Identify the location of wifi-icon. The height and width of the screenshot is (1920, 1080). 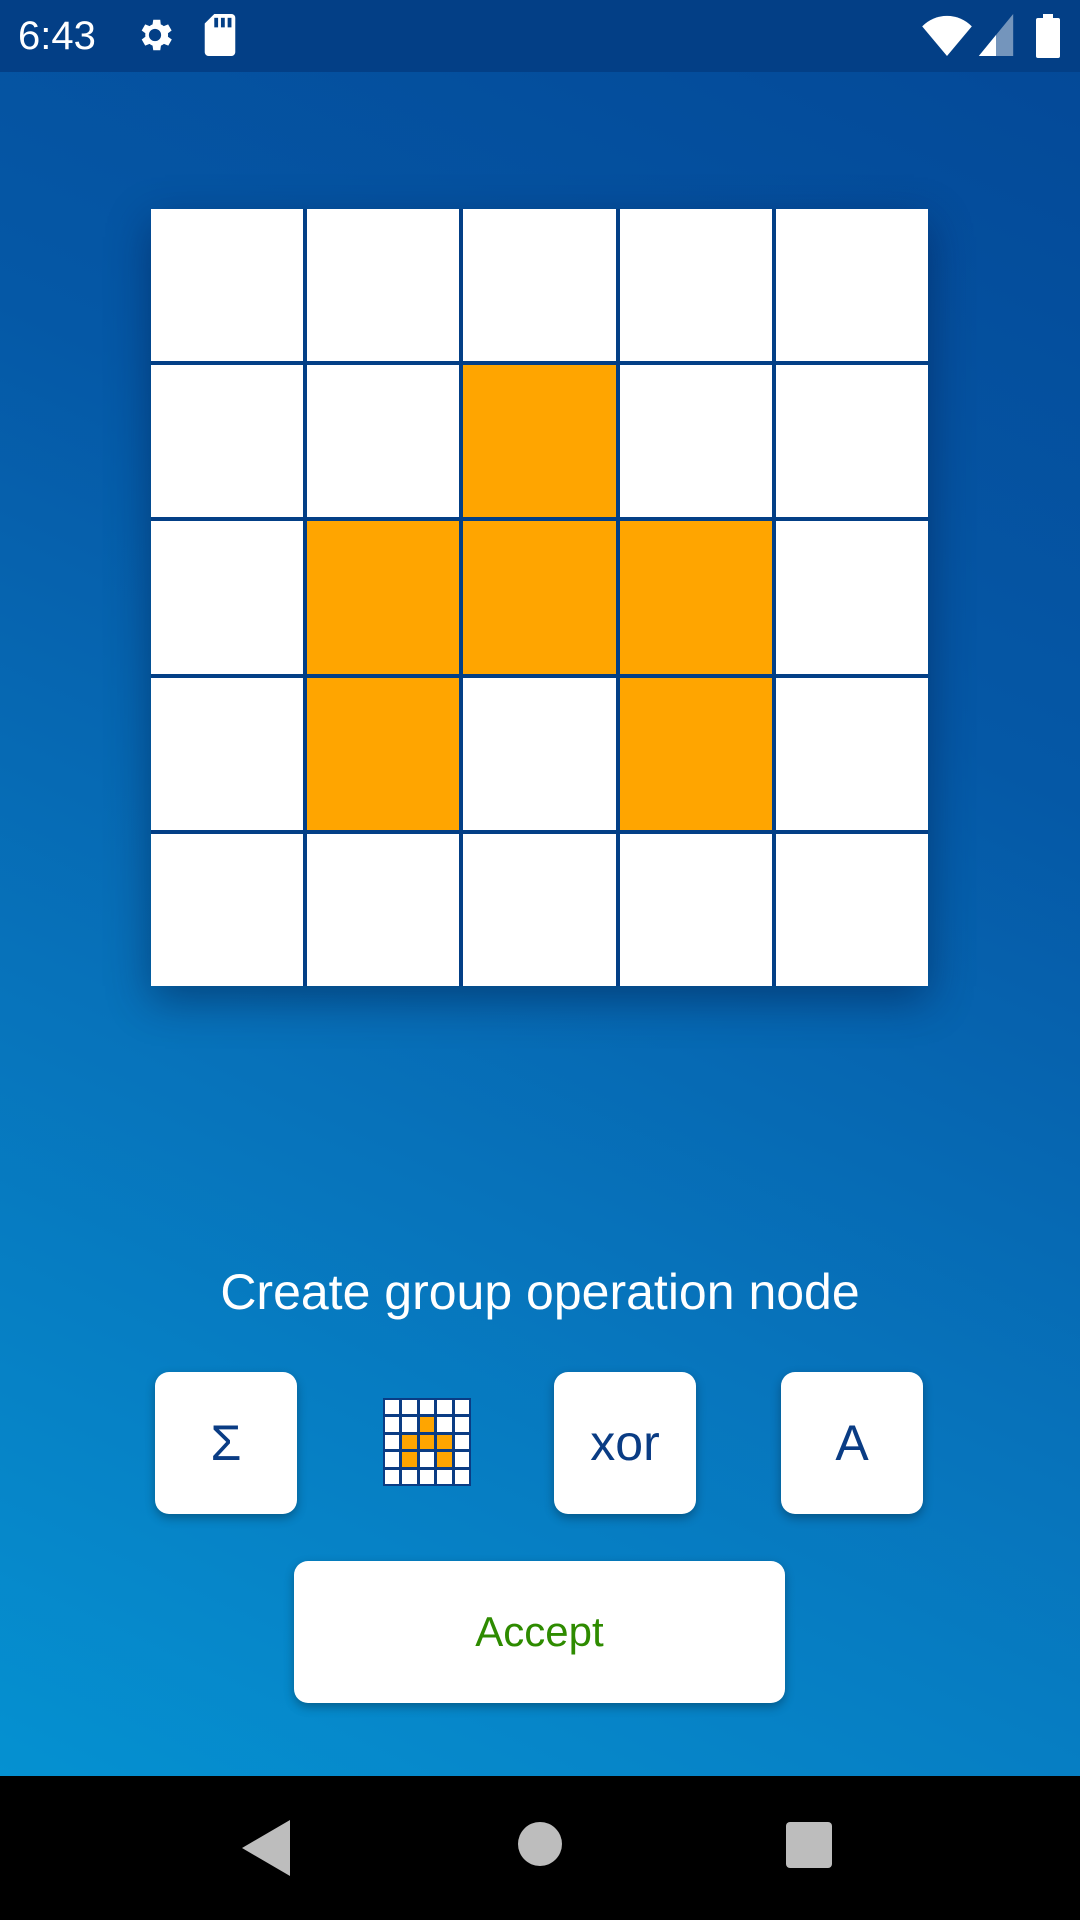
(947, 37).